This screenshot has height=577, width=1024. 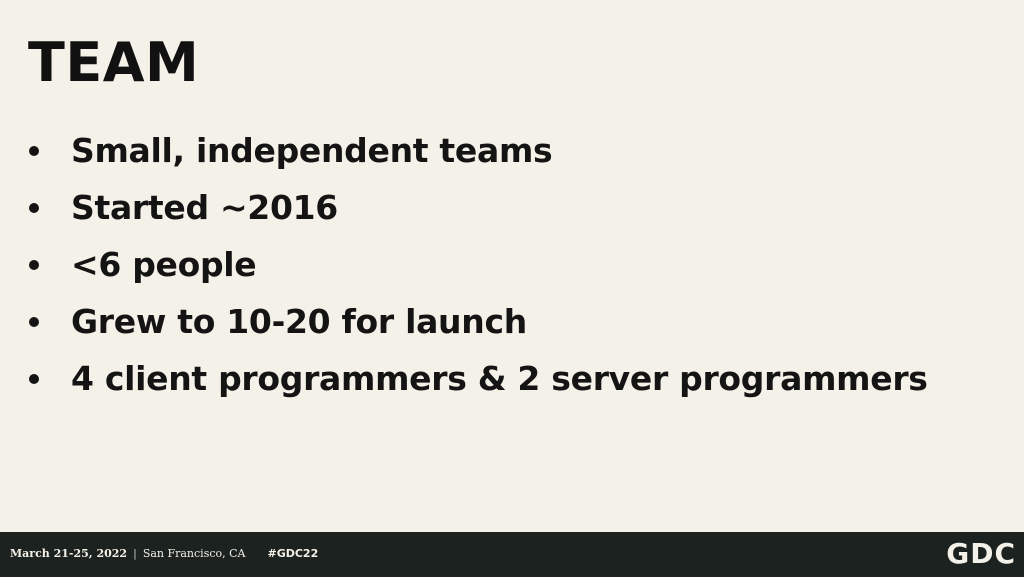 What do you see at coordinates (114, 62) in the screenshot?
I see `slide-title: TEAM` at bounding box center [114, 62].